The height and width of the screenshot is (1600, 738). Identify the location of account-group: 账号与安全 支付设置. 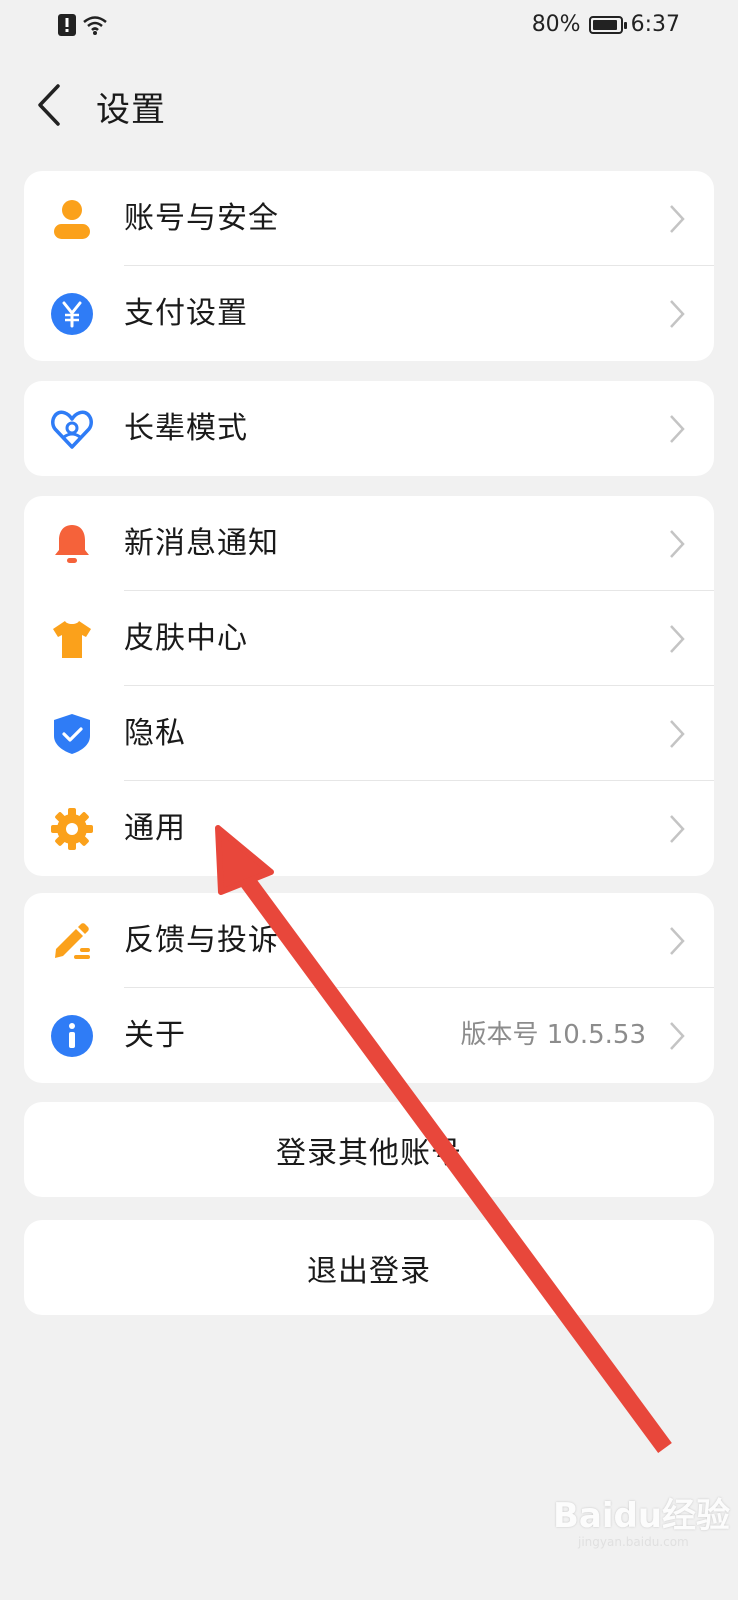
(369, 266).